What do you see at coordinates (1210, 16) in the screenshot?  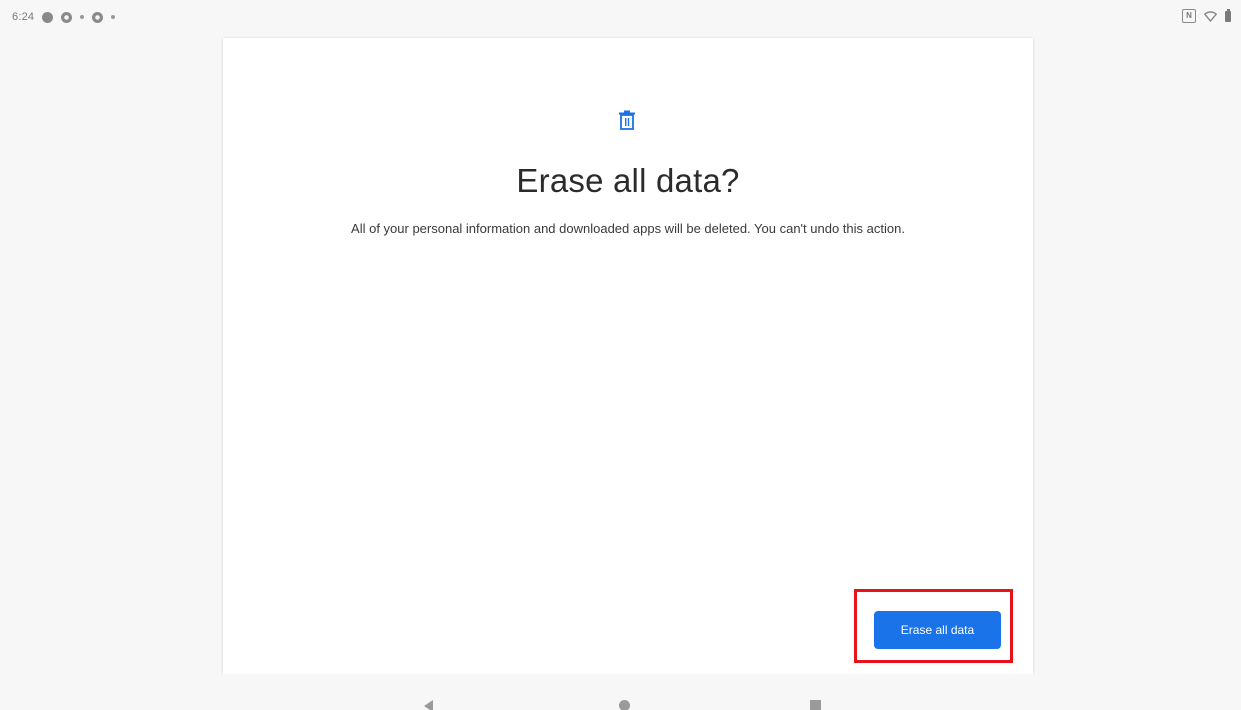 I see `wifi-icon` at bounding box center [1210, 16].